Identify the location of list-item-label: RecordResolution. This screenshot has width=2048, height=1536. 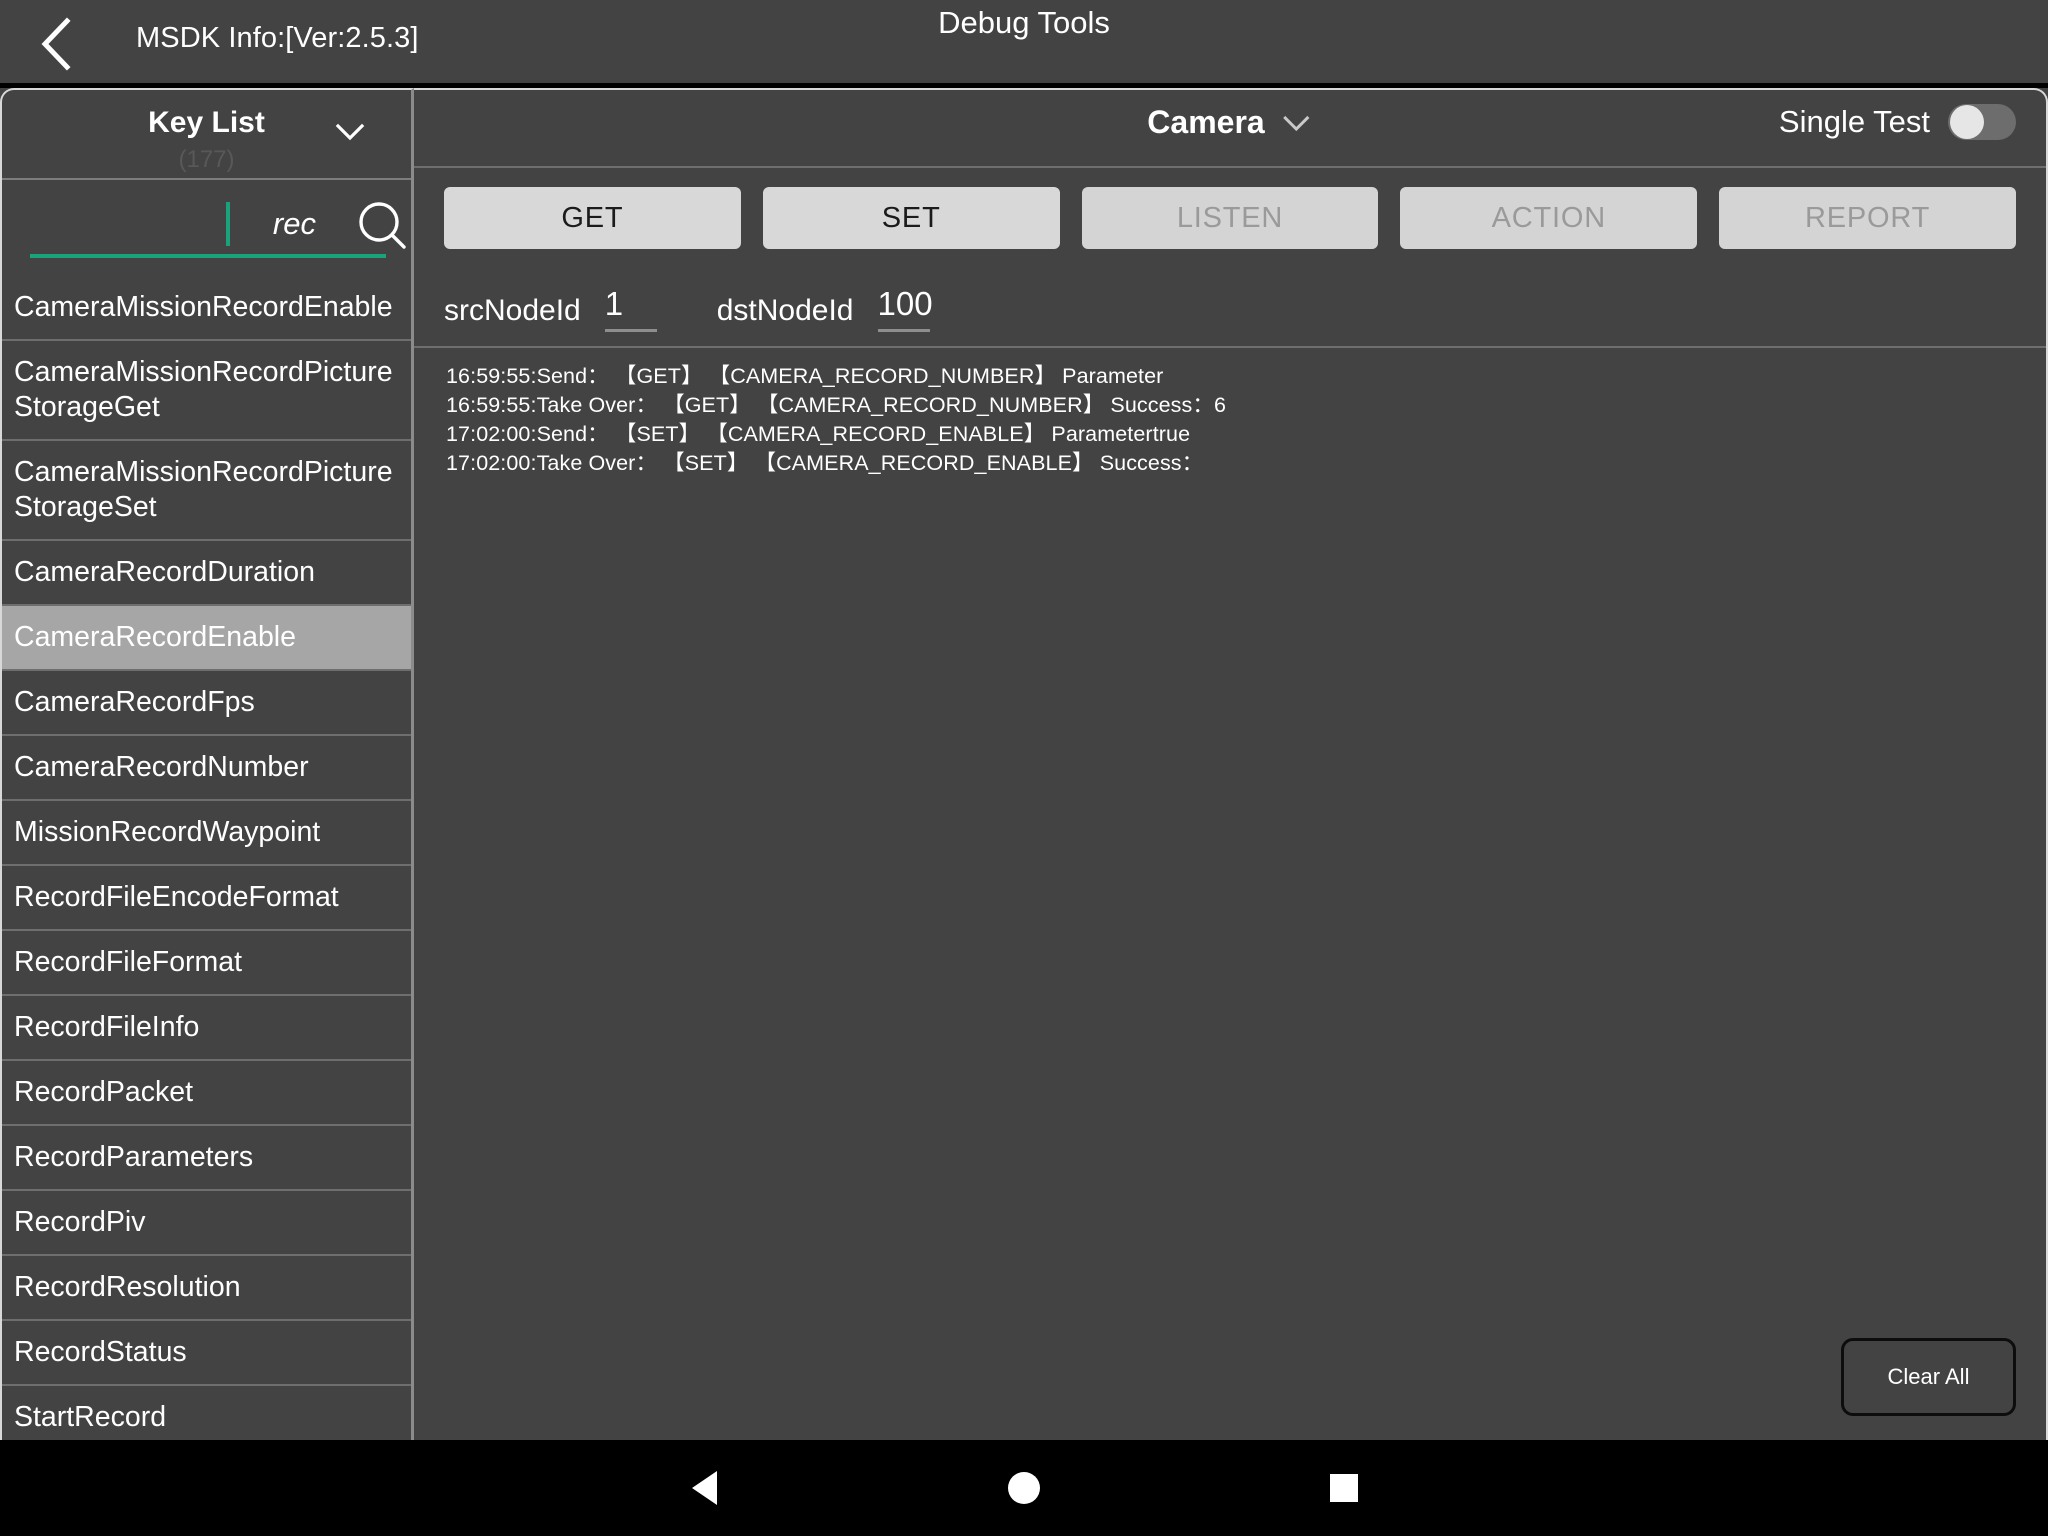
(127, 1287).